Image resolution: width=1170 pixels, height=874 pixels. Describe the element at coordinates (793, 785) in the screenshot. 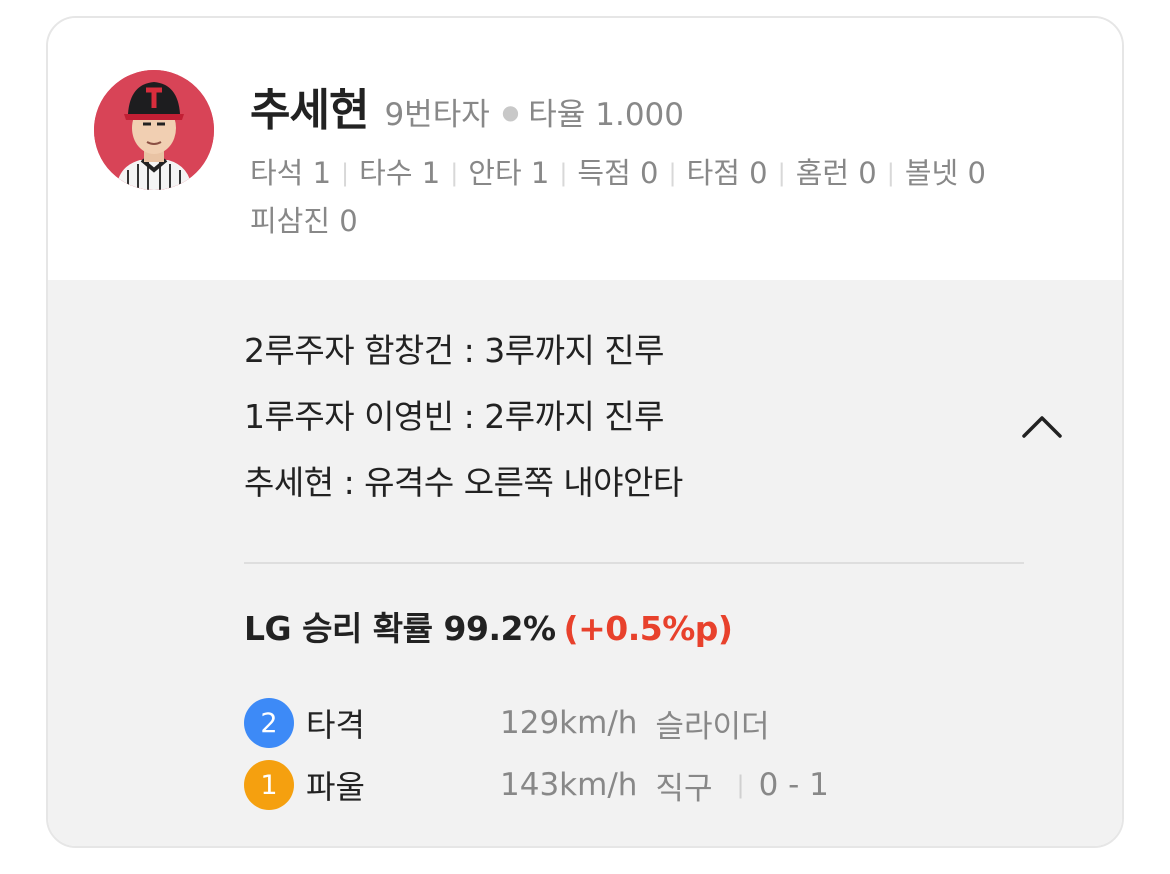

I see `pitch-count: 0 - 1` at that location.